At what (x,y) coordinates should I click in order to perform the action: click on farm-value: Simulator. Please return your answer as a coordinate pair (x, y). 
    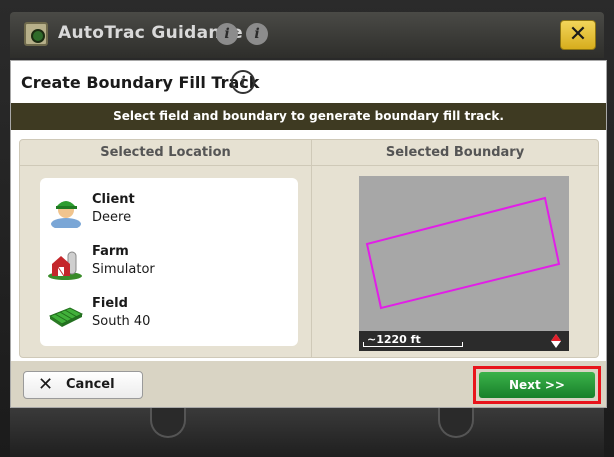
    Looking at the image, I should click on (123, 269).